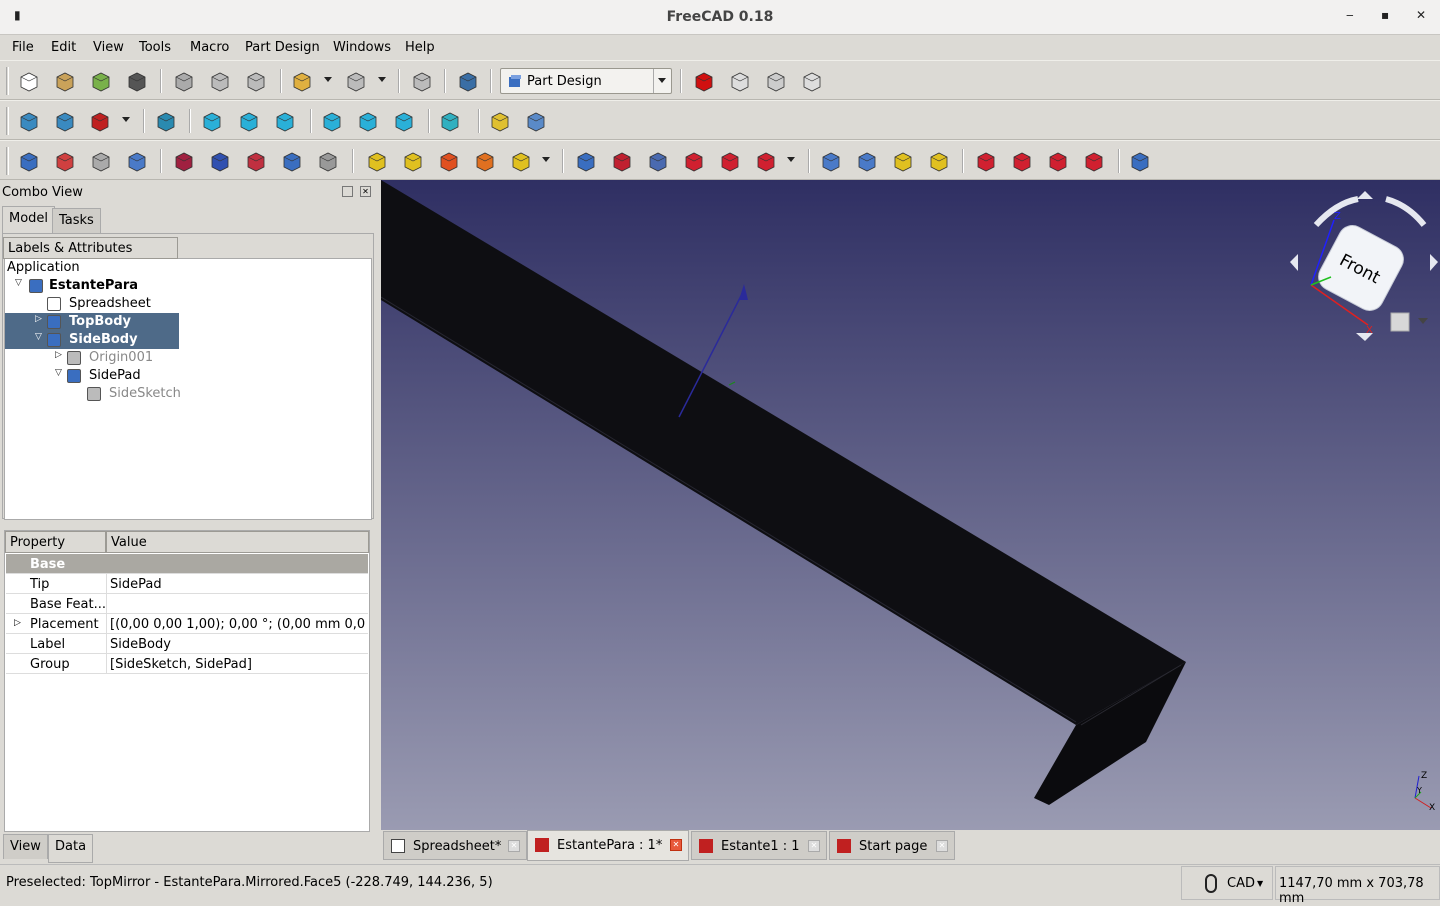 This screenshot has height=906, width=1440. Describe the element at coordinates (249, 121) in the screenshot. I see `top-view-icon` at that location.